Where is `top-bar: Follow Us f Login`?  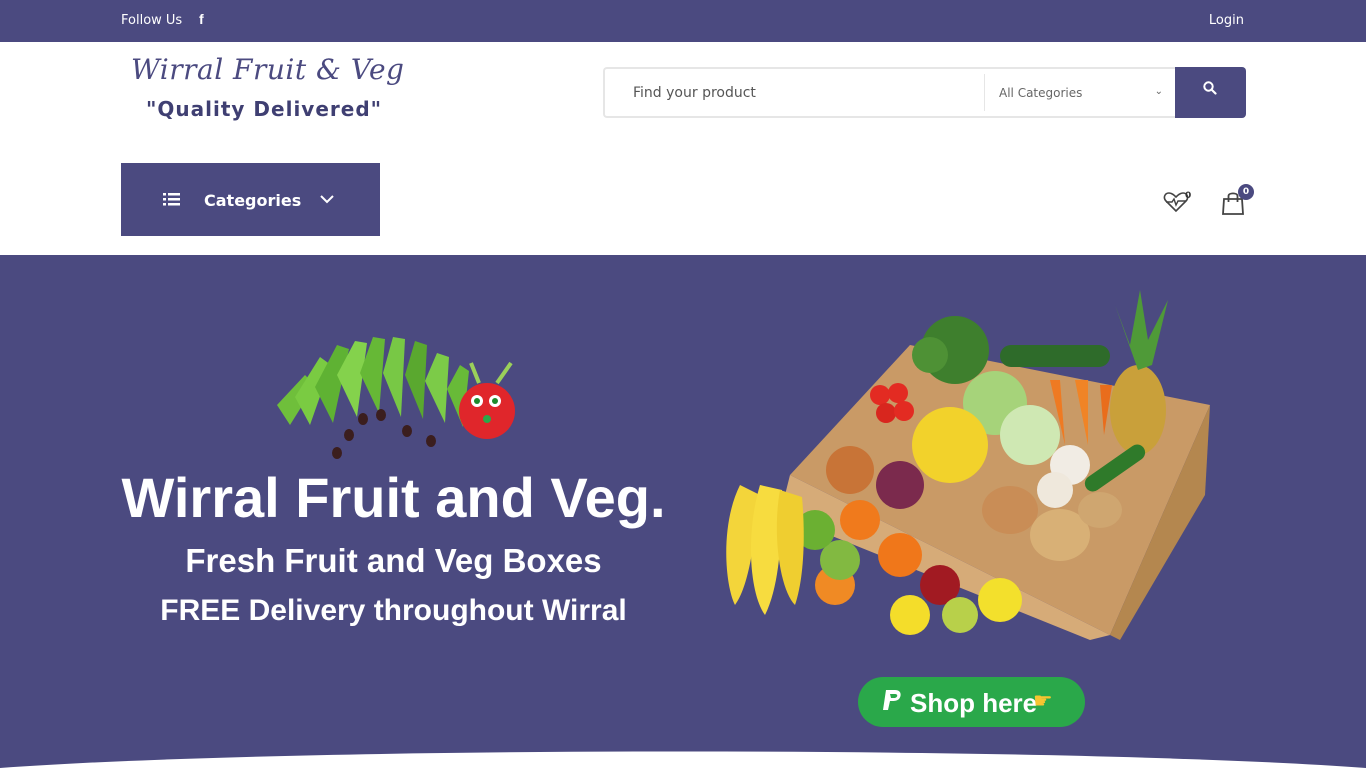 top-bar: Follow Us f Login is located at coordinates (683, 21).